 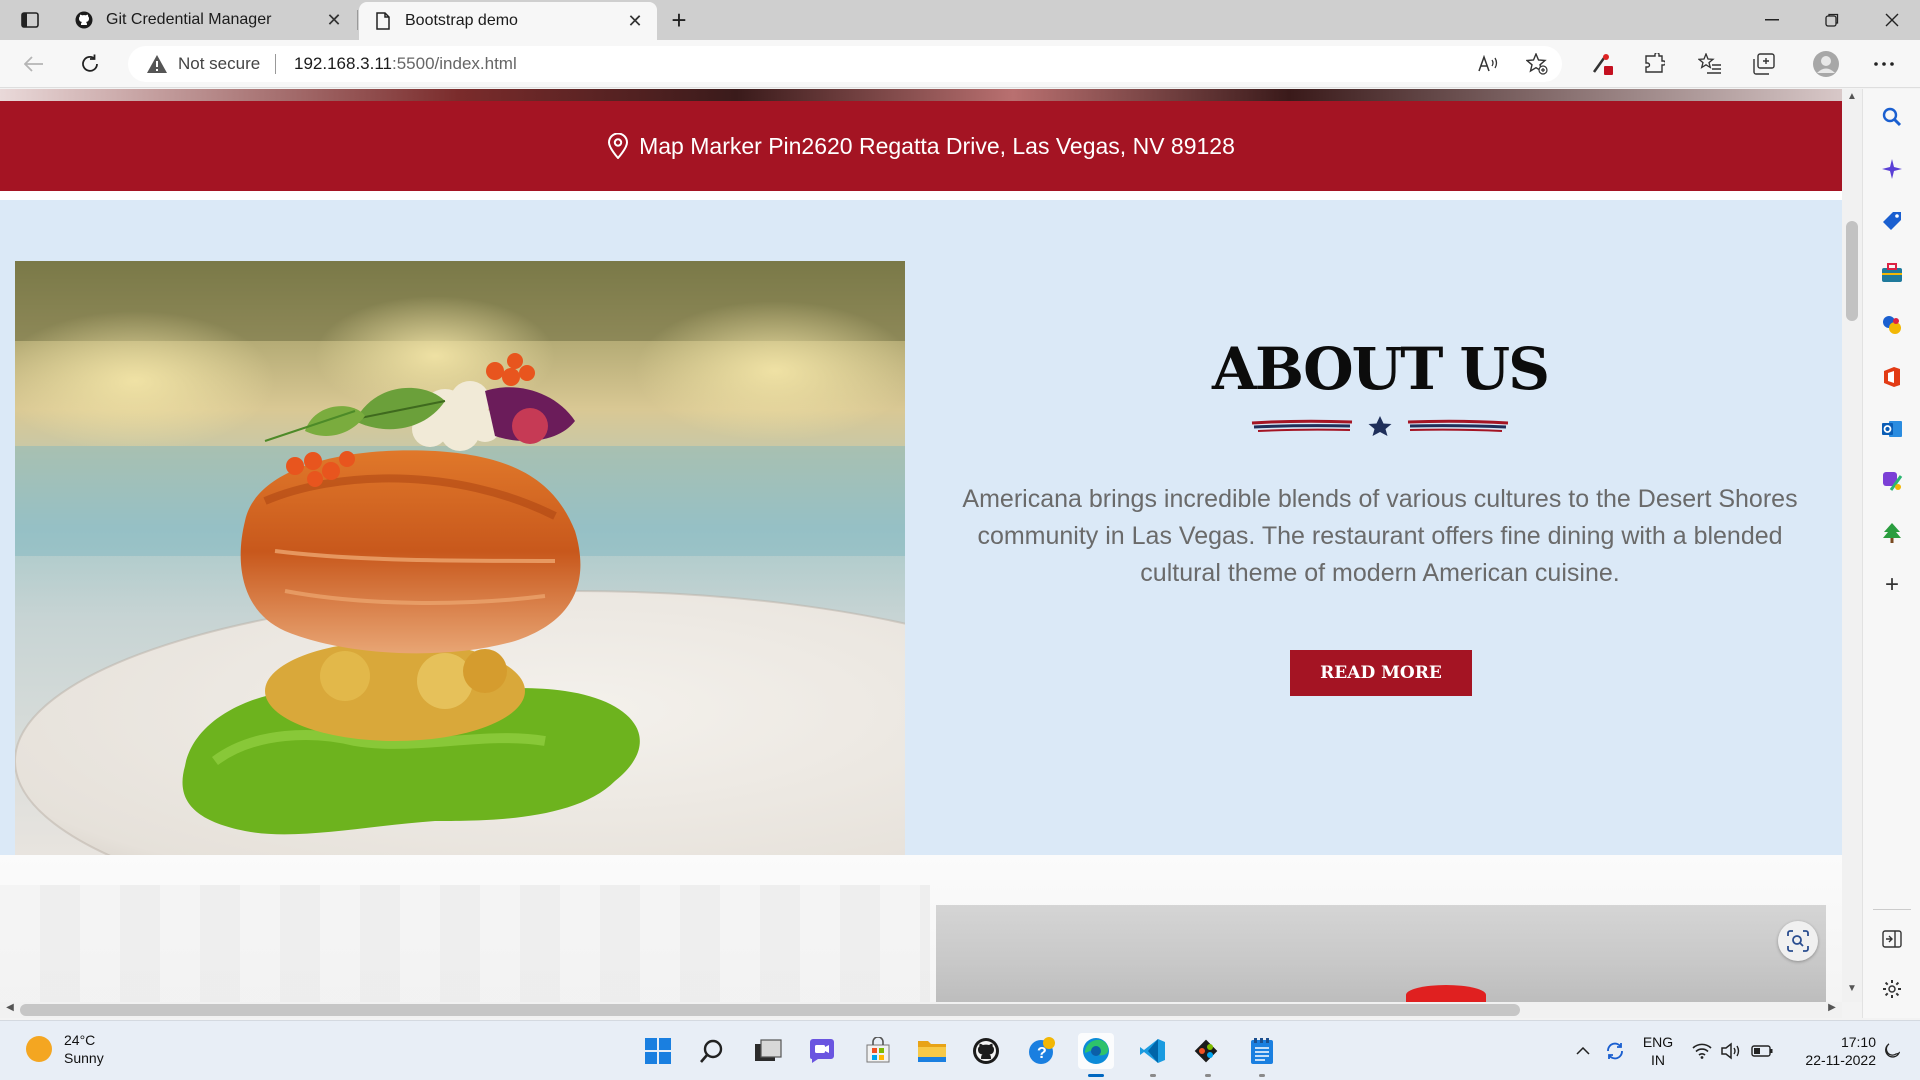 What do you see at coordinates (1852, 99) in the screenshot?
I see `scroll-up-icon: ▲` at bounding box center [1852, 99].